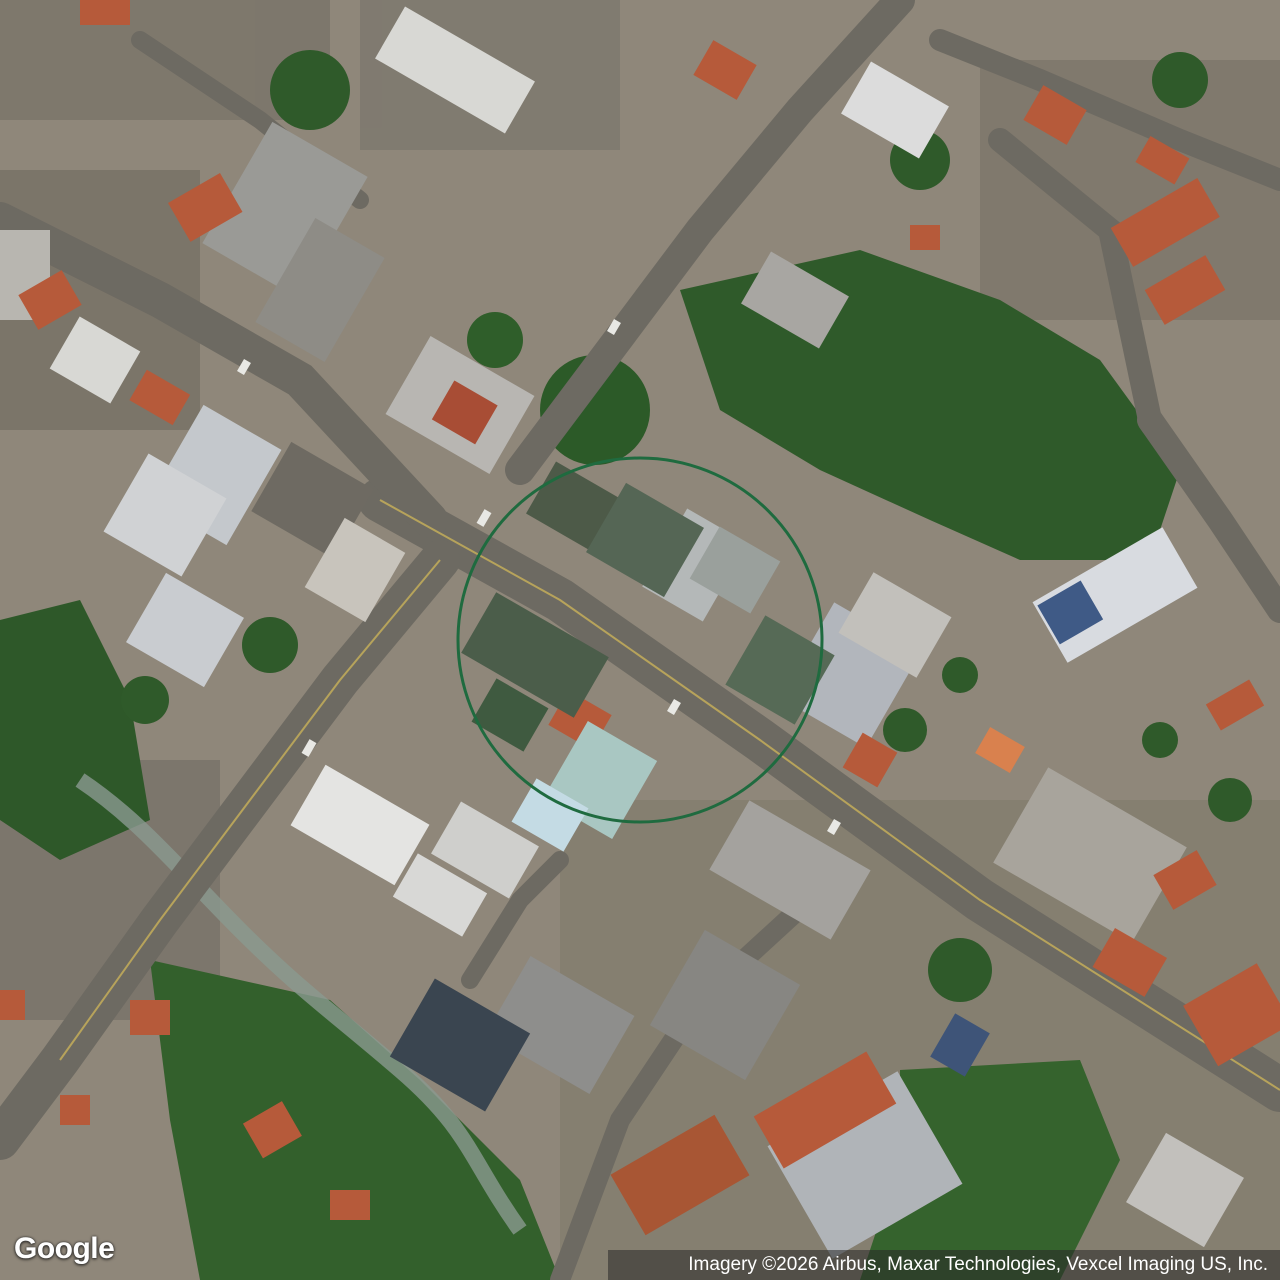  What do you see at coordinates (64, 1248) in the screenshot?
I see `google-logo: Google` at bounding box center [64, 1248].